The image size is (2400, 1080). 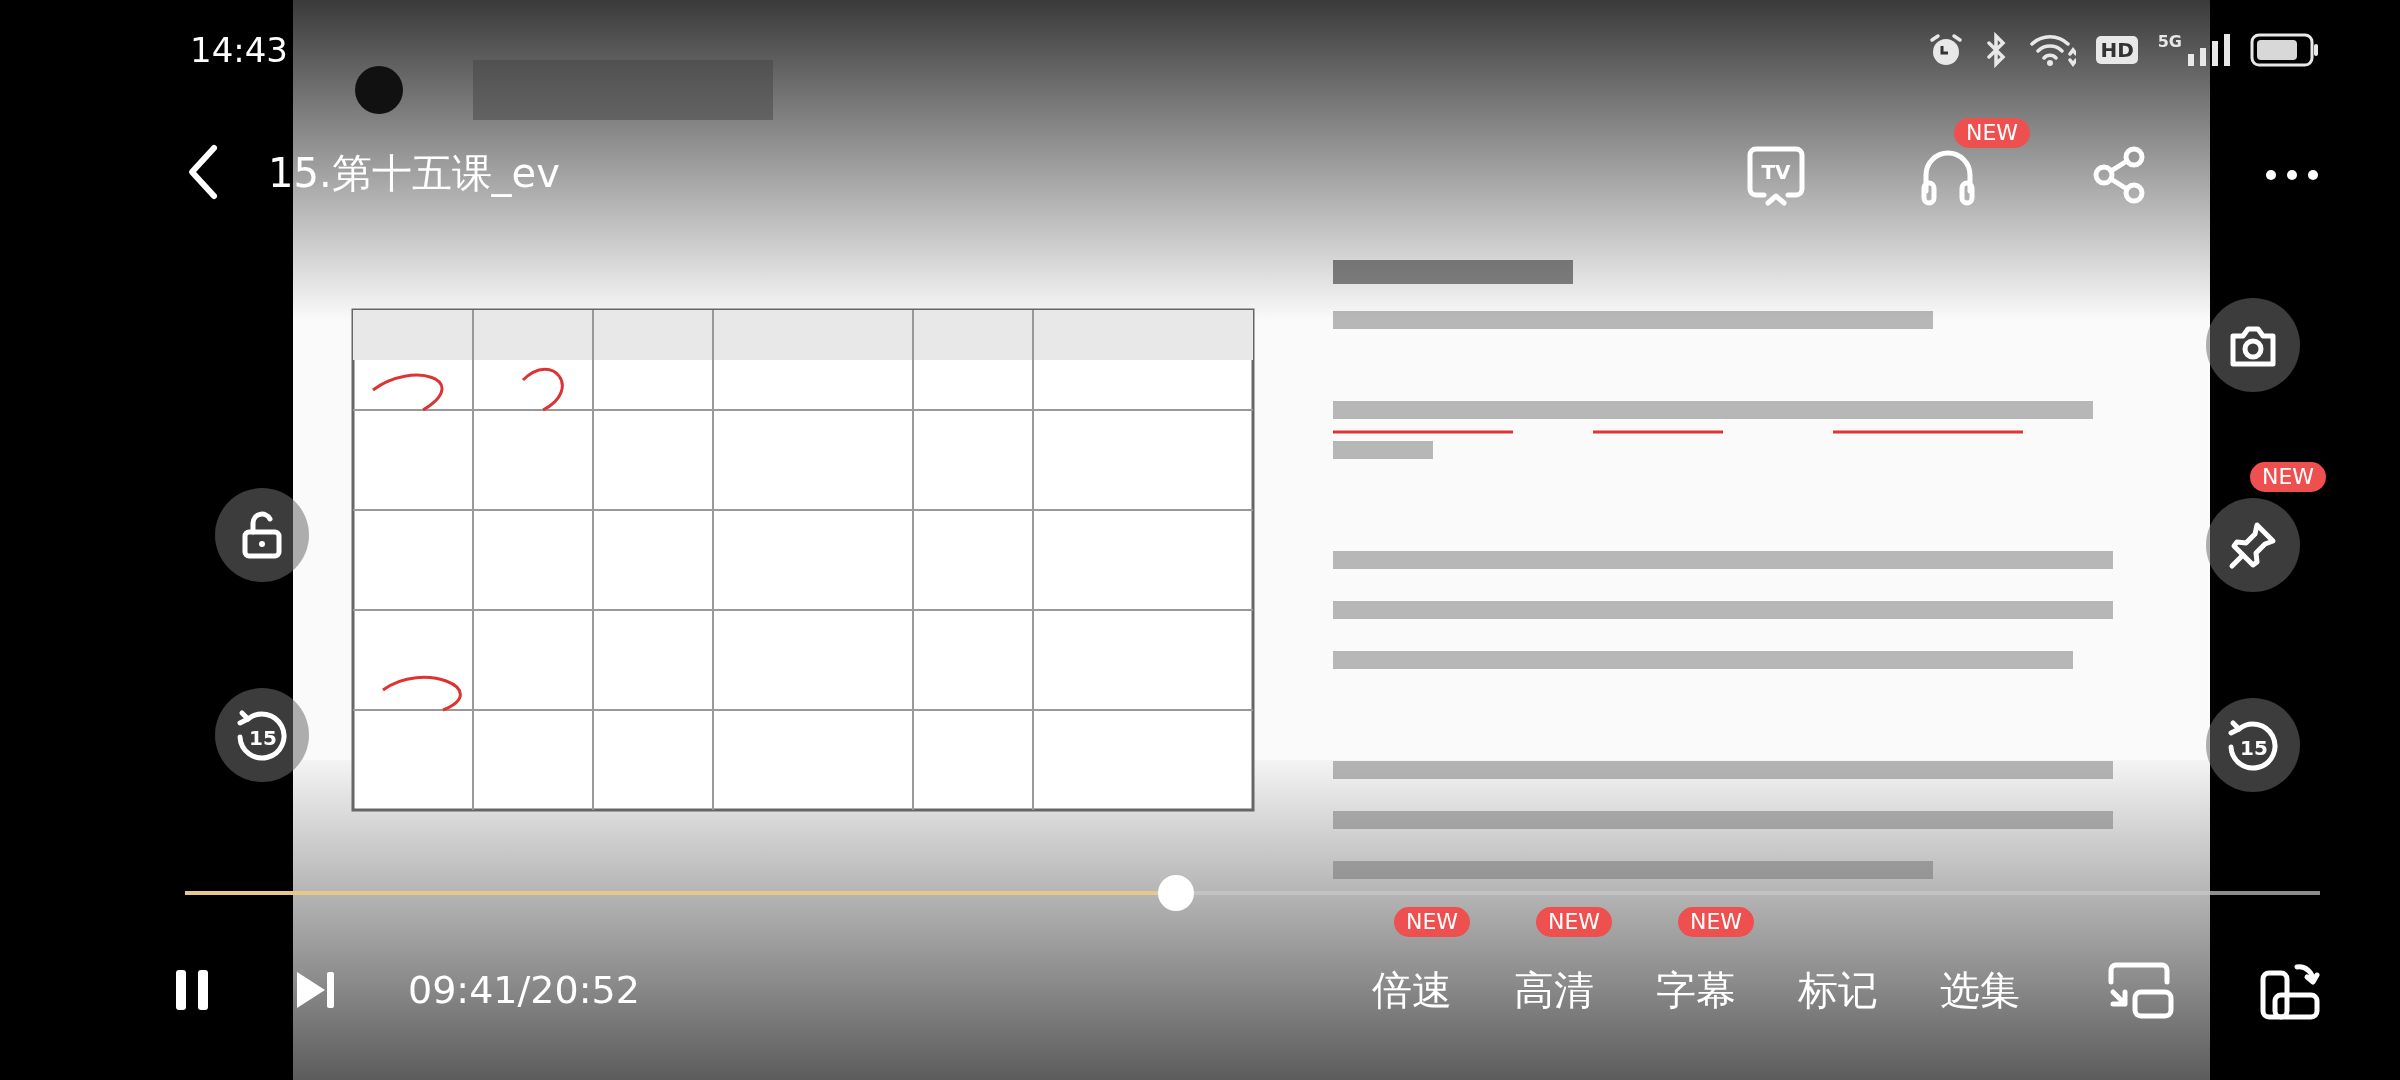 I want to click on menu-option: 字幕, so click(x=1696, y=990).